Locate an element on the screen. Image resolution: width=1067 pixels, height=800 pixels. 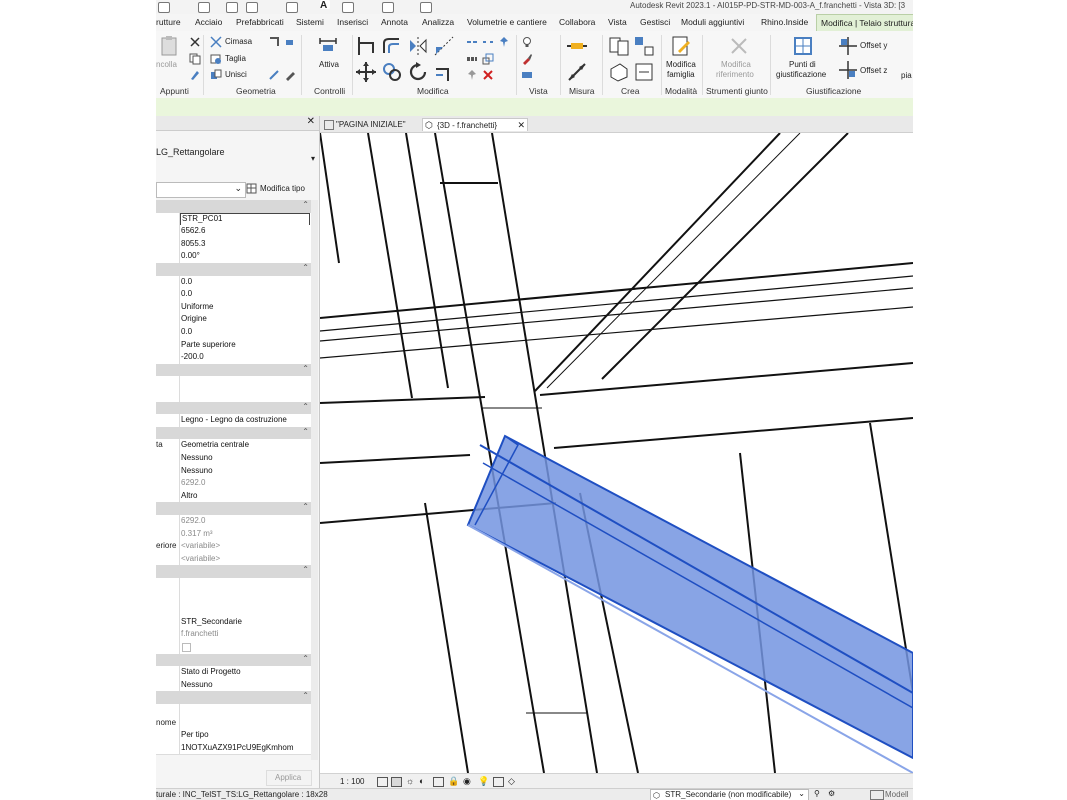
property-value: Altro is located at coordinates (189, 495).